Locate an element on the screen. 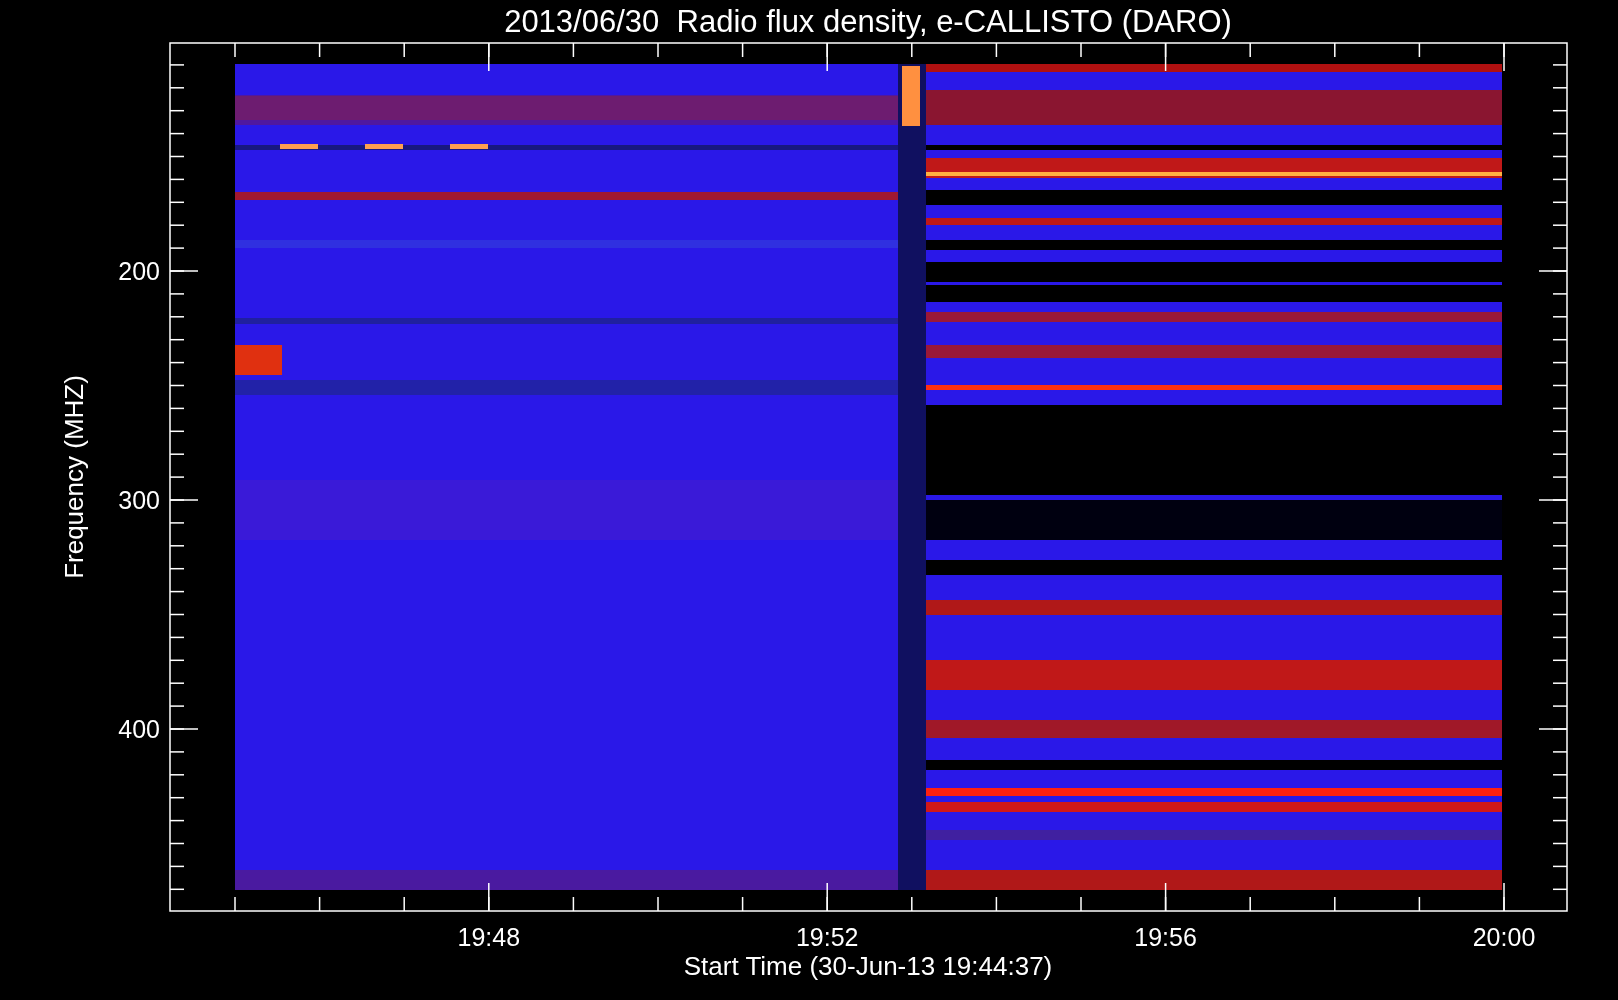 Image resolution: width=1618 pixels, height=1000 pixels. tick-label: 300 is located at coordinates (139, 500).